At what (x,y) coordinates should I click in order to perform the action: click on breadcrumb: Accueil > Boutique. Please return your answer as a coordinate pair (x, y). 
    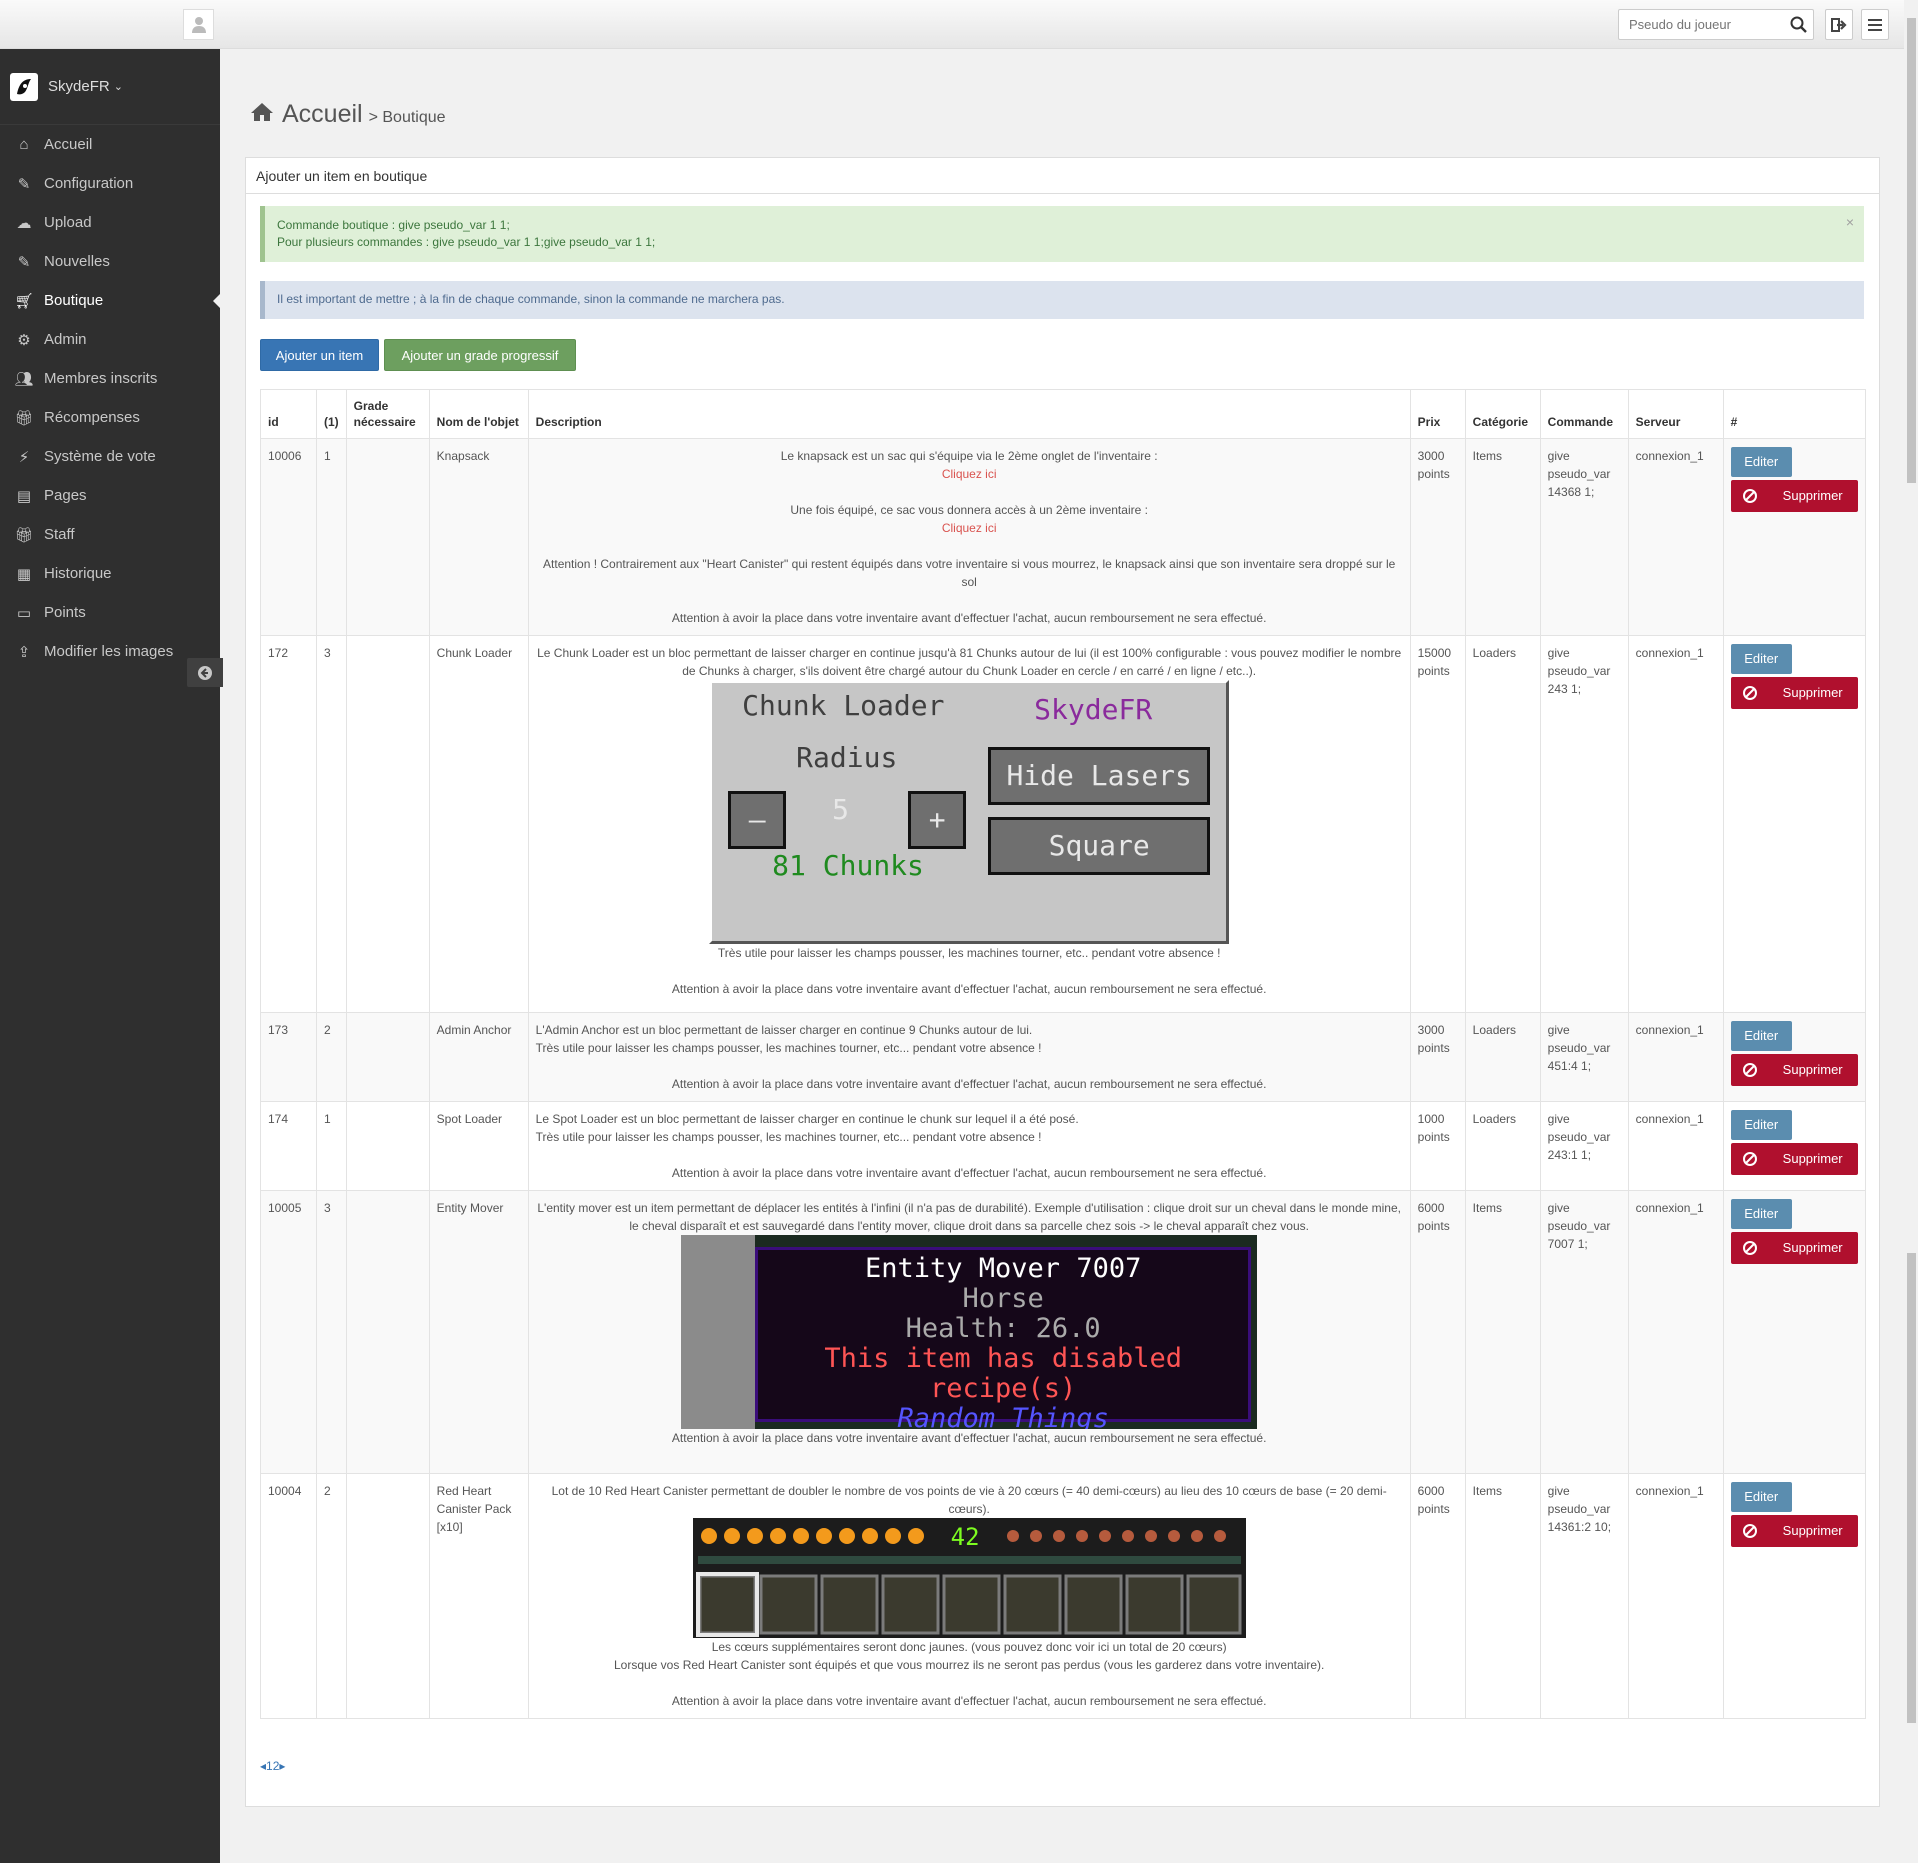
    Looking at the image, I should click on (348, 114).